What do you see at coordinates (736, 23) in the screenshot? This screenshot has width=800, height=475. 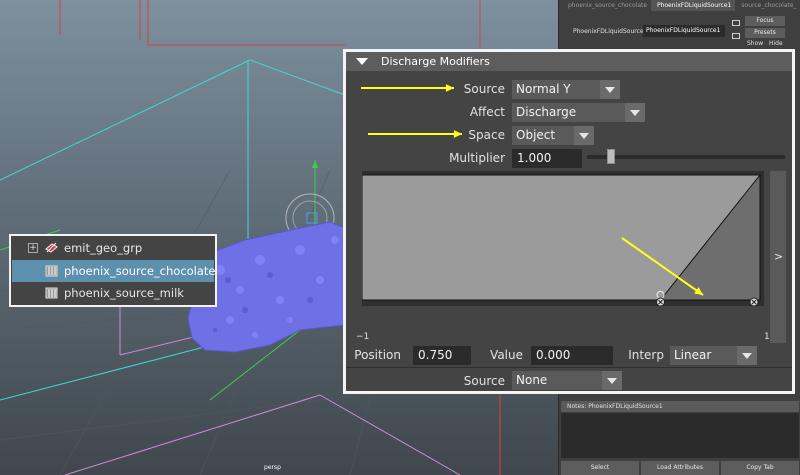 I see `input-connection-icon` at bounding box center [736, 23].